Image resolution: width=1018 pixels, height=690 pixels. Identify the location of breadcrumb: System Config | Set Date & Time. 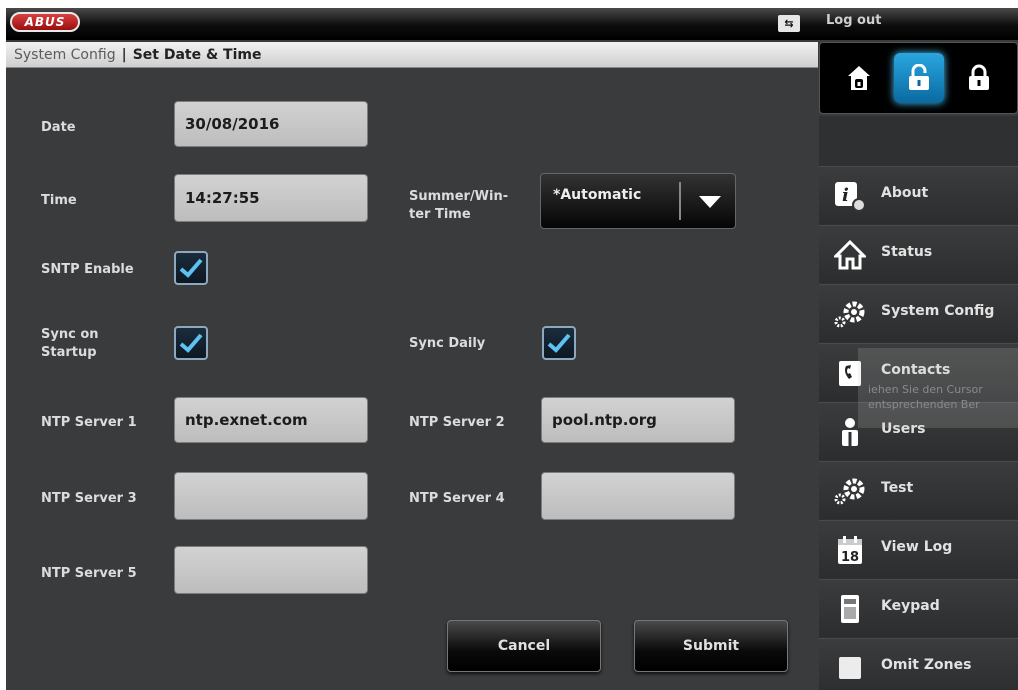
(412, 55).